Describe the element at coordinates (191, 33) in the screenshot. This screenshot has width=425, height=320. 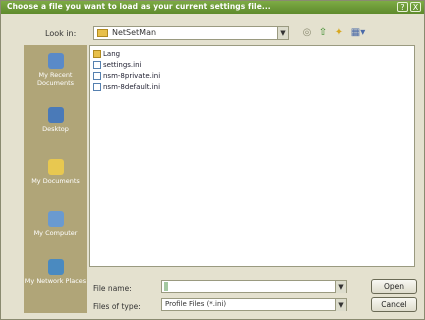
I see `look-in-dropdown: NetSetMan ▼` at that location.